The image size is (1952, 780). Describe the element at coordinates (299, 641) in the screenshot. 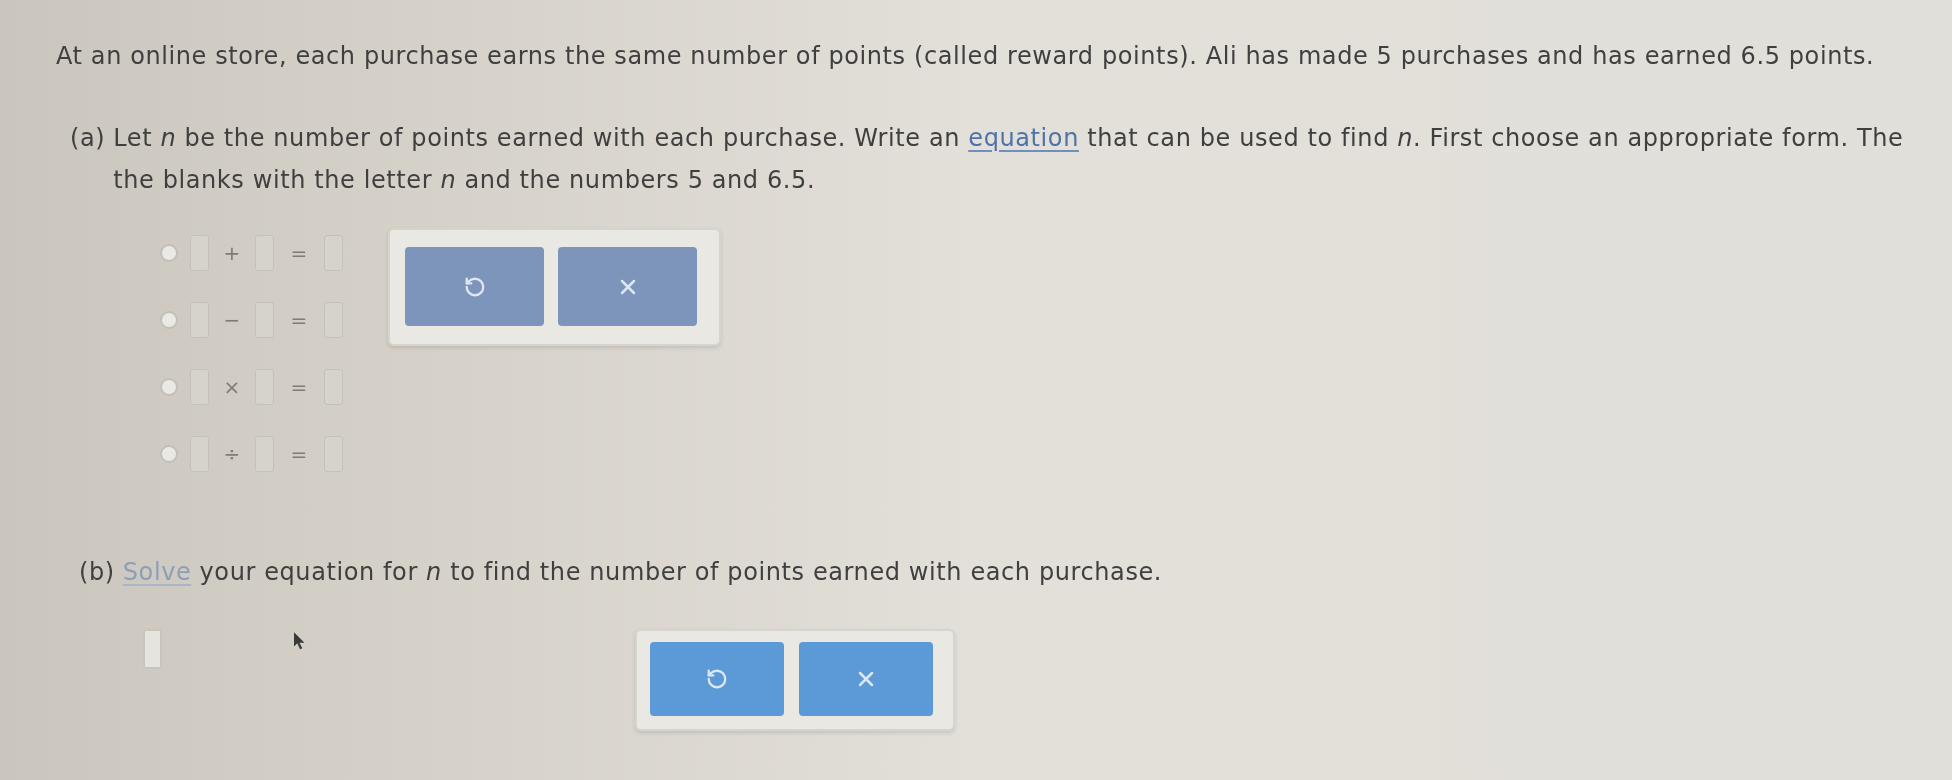

I see `mouse-pointer-icon` at that location.